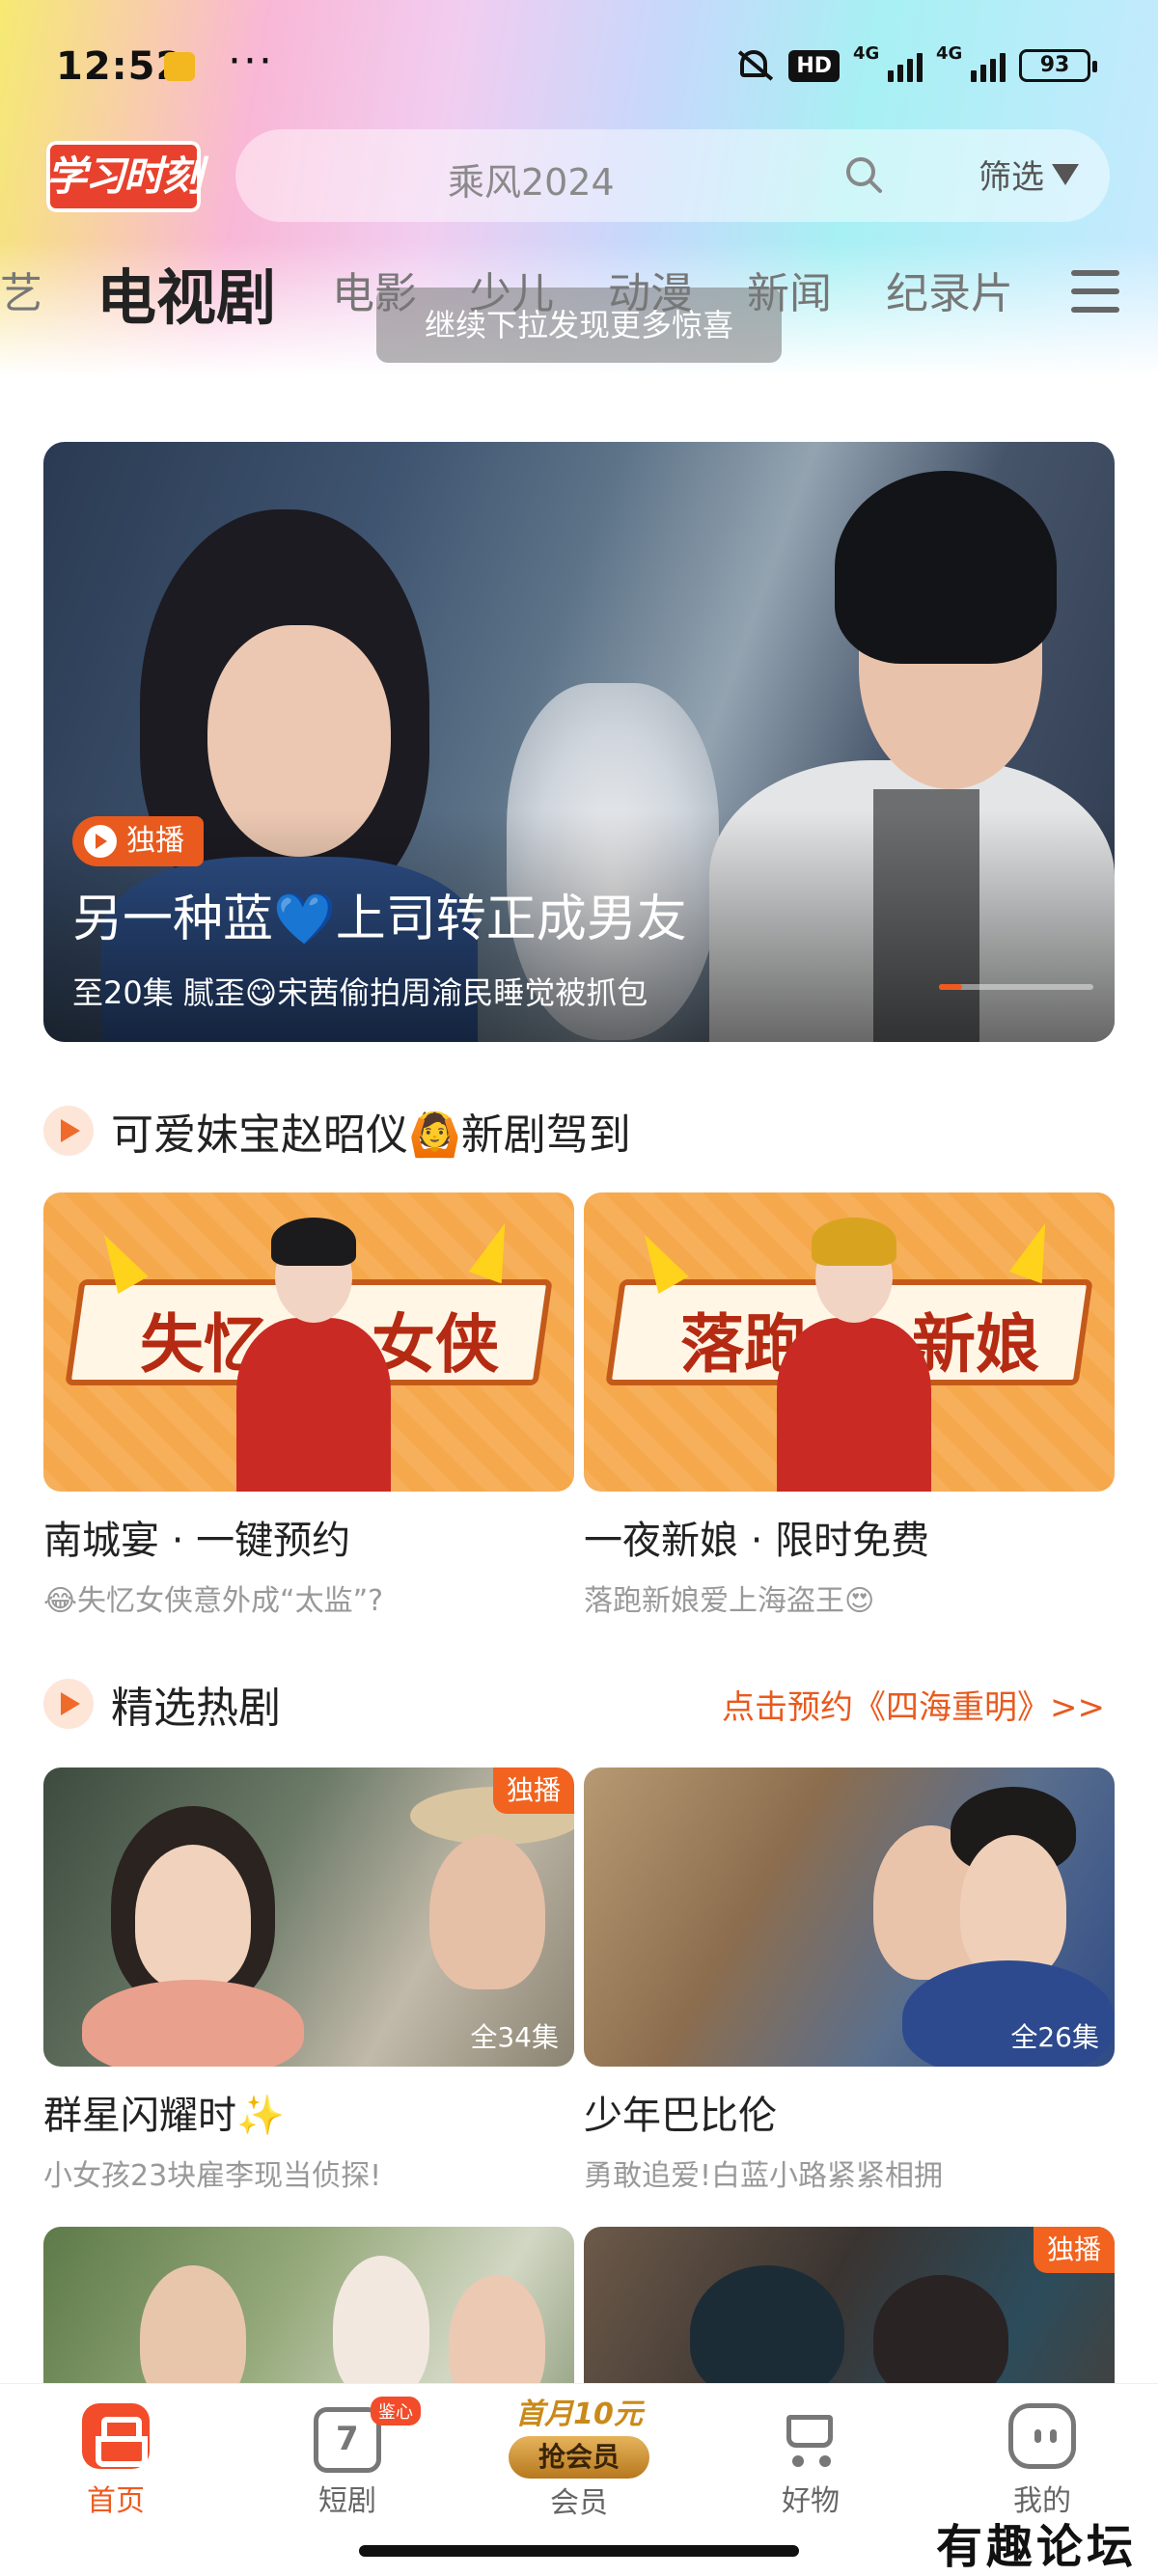 This screenshot has height=2576, width=1158. What do you see at coordinates (196, 1709) in the screenshot?
I see `section-title: 精选热剧` at bounding box center [196, 1709].